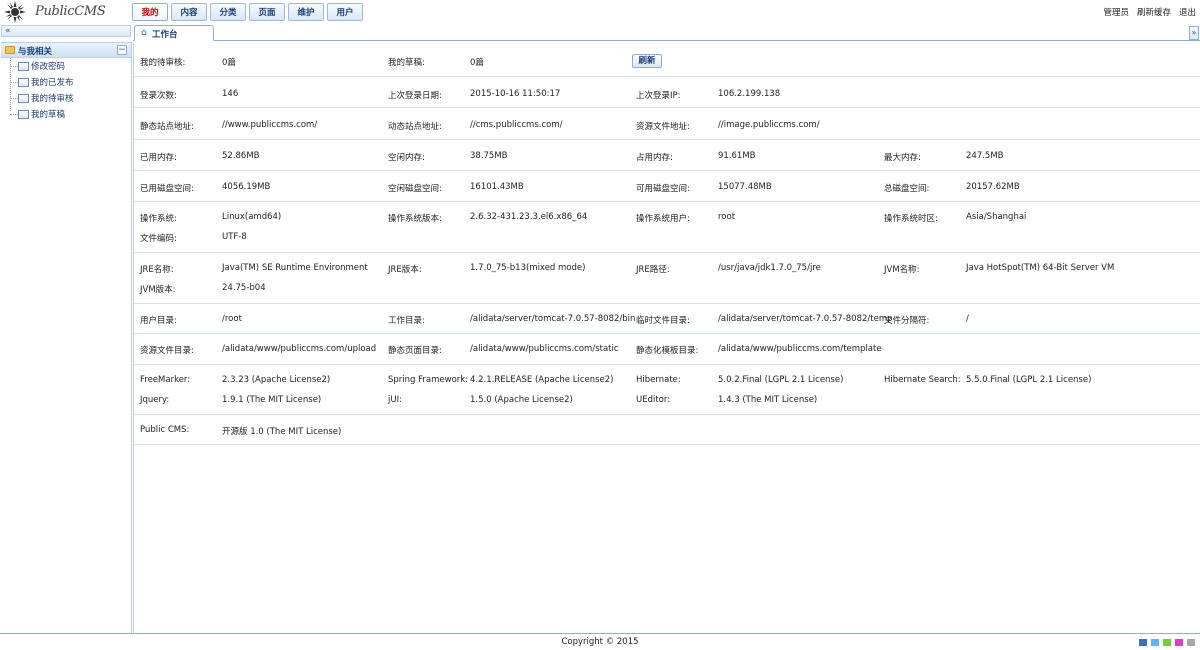 The height and width of the screenshot is (650, 1200). What do you see at coordinates (415, 351) in the screenshot?
I see `static-dir-label: 静态页面目录:` at bounding box center [415, 351].